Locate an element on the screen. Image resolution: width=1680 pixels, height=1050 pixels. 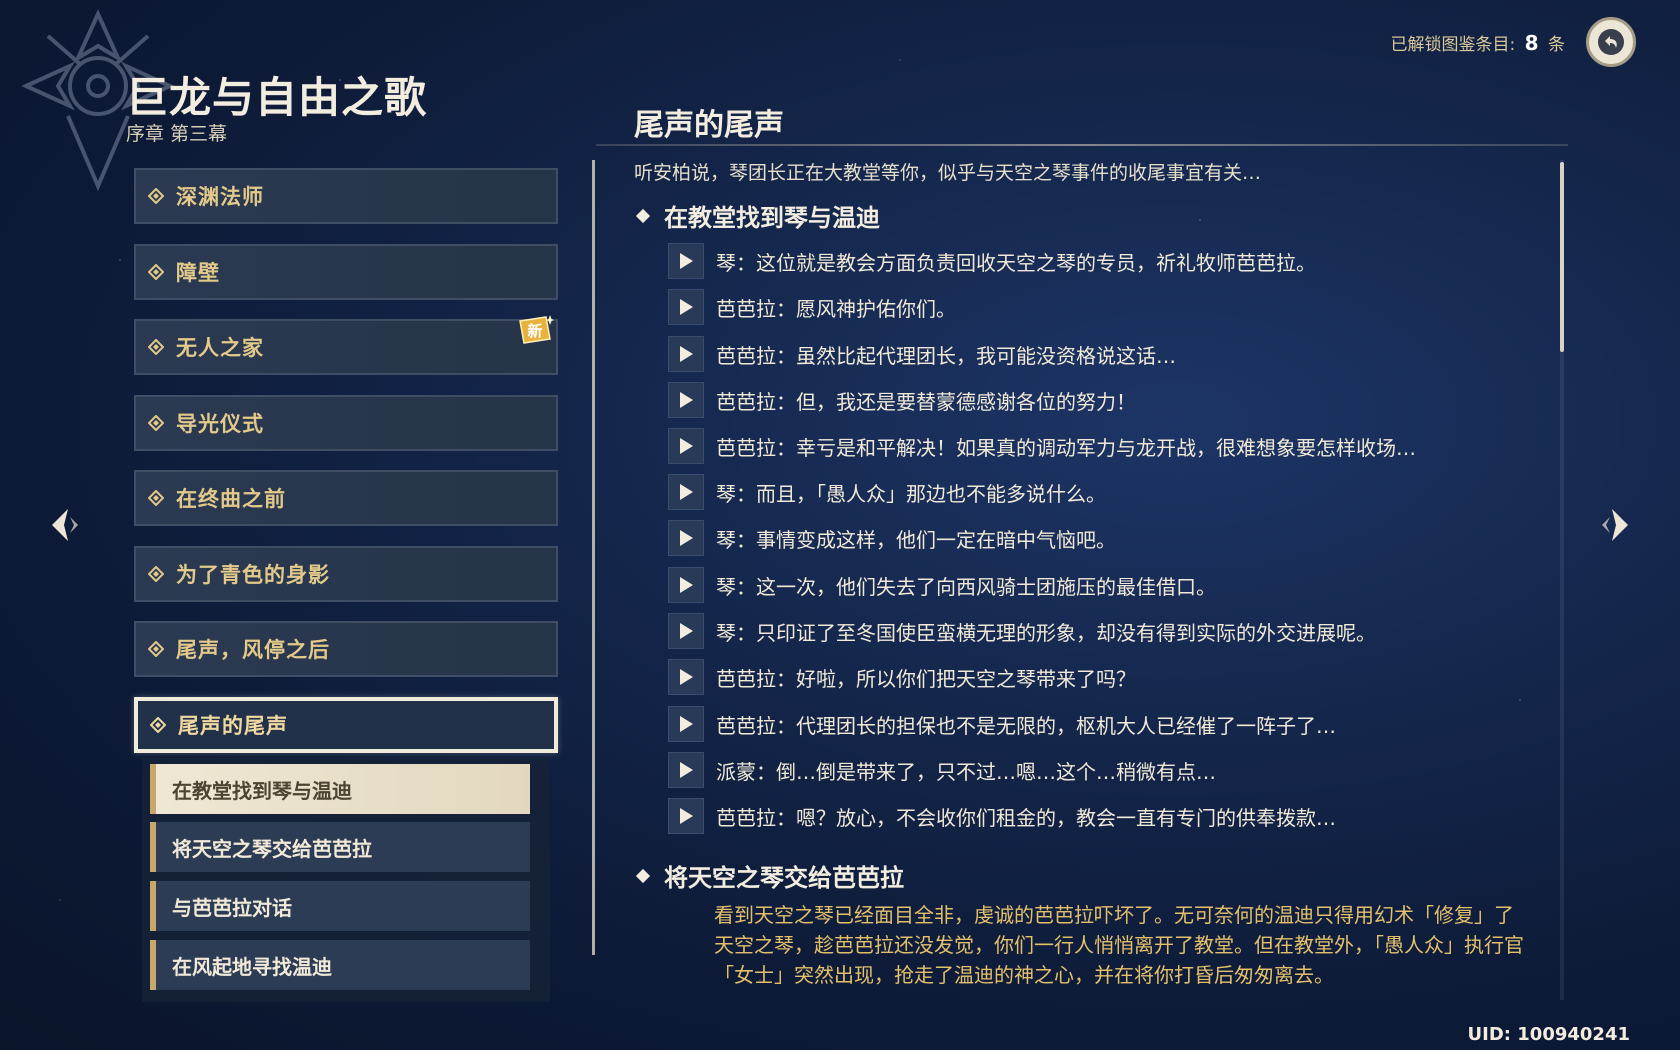
scrollbar-thumb is located at coordinates (1562, 257).